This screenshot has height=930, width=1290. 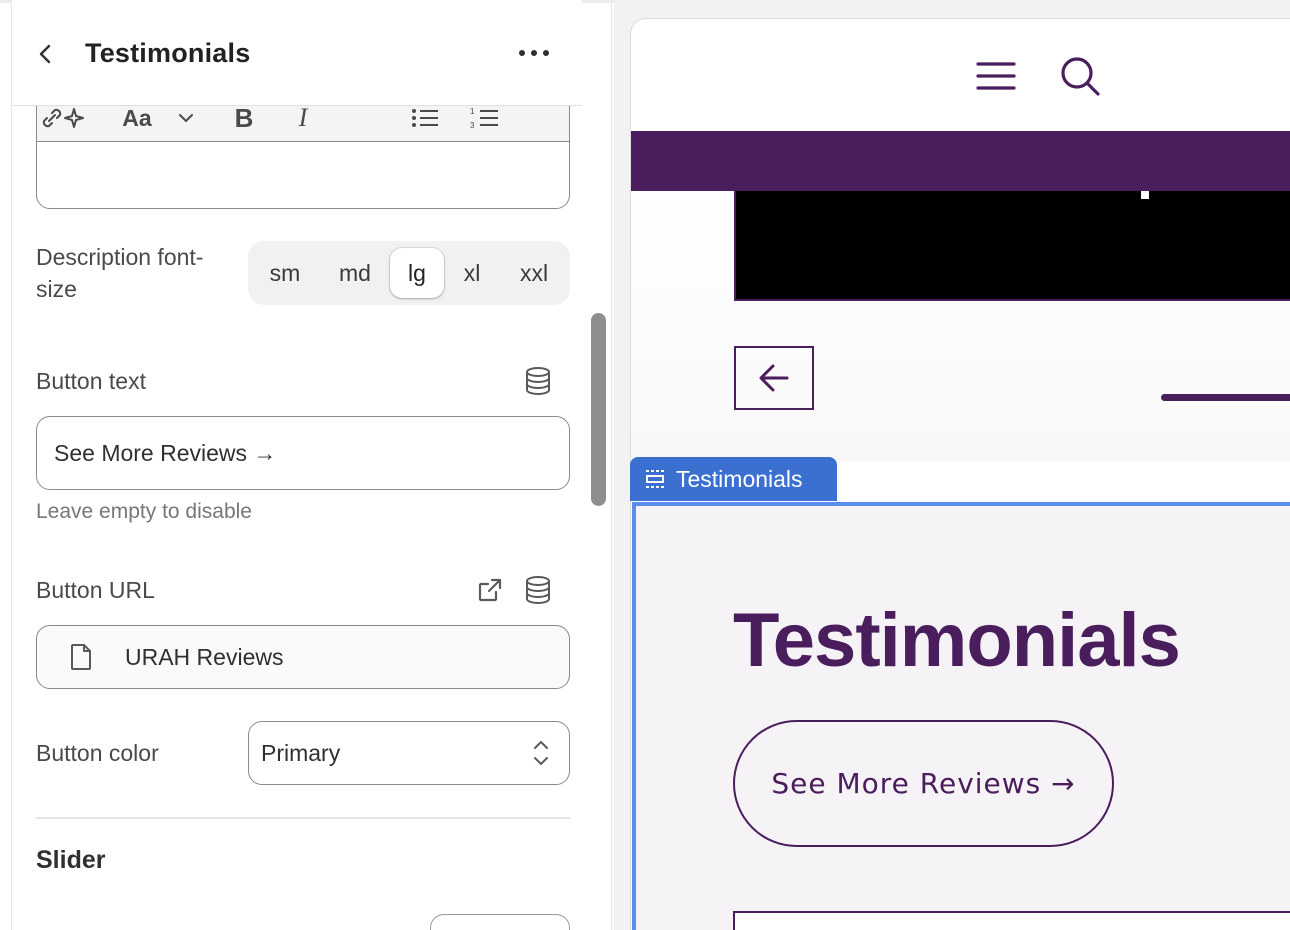 I want to click on button-color-select: Primary, so click(x=409, y=753).